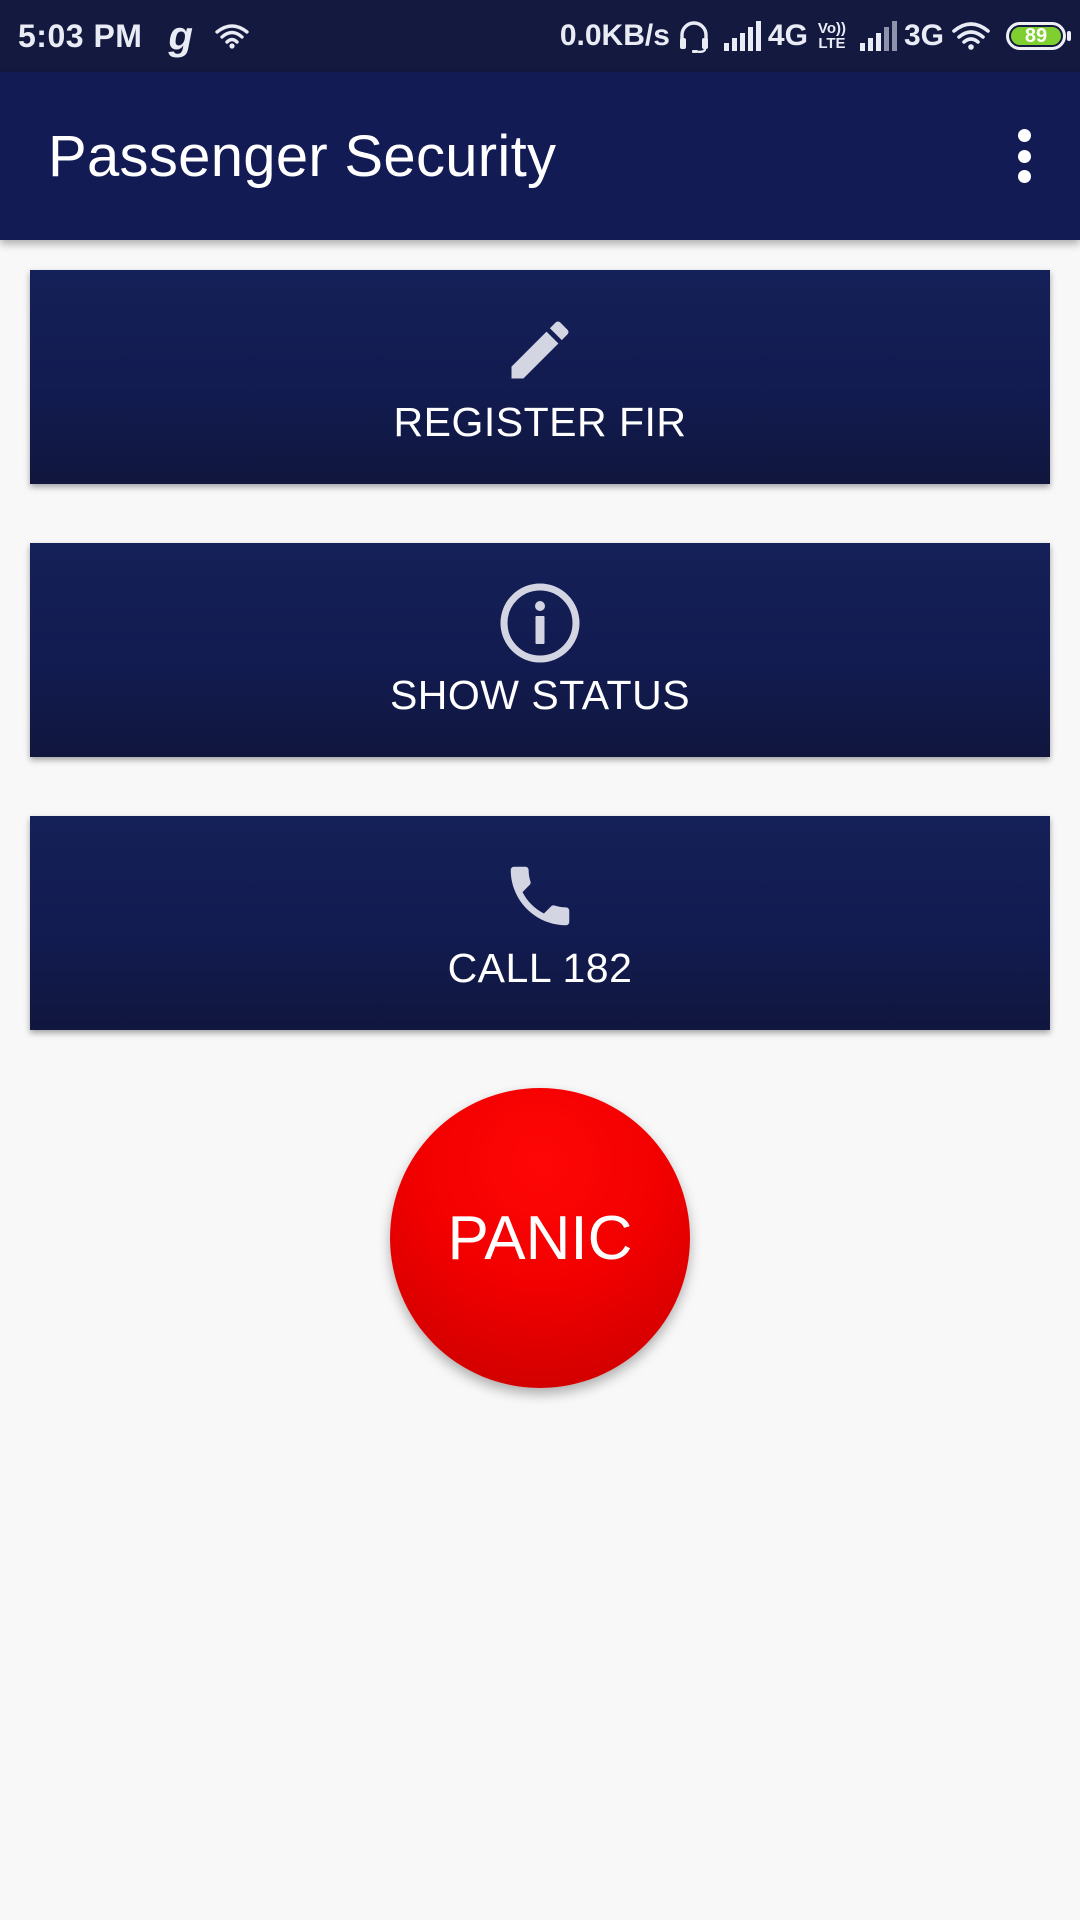  What do you see at coordinates (302, 156) in the screenshot?
I see `app-title: Passenger Security` at bounding box center [302, 156].